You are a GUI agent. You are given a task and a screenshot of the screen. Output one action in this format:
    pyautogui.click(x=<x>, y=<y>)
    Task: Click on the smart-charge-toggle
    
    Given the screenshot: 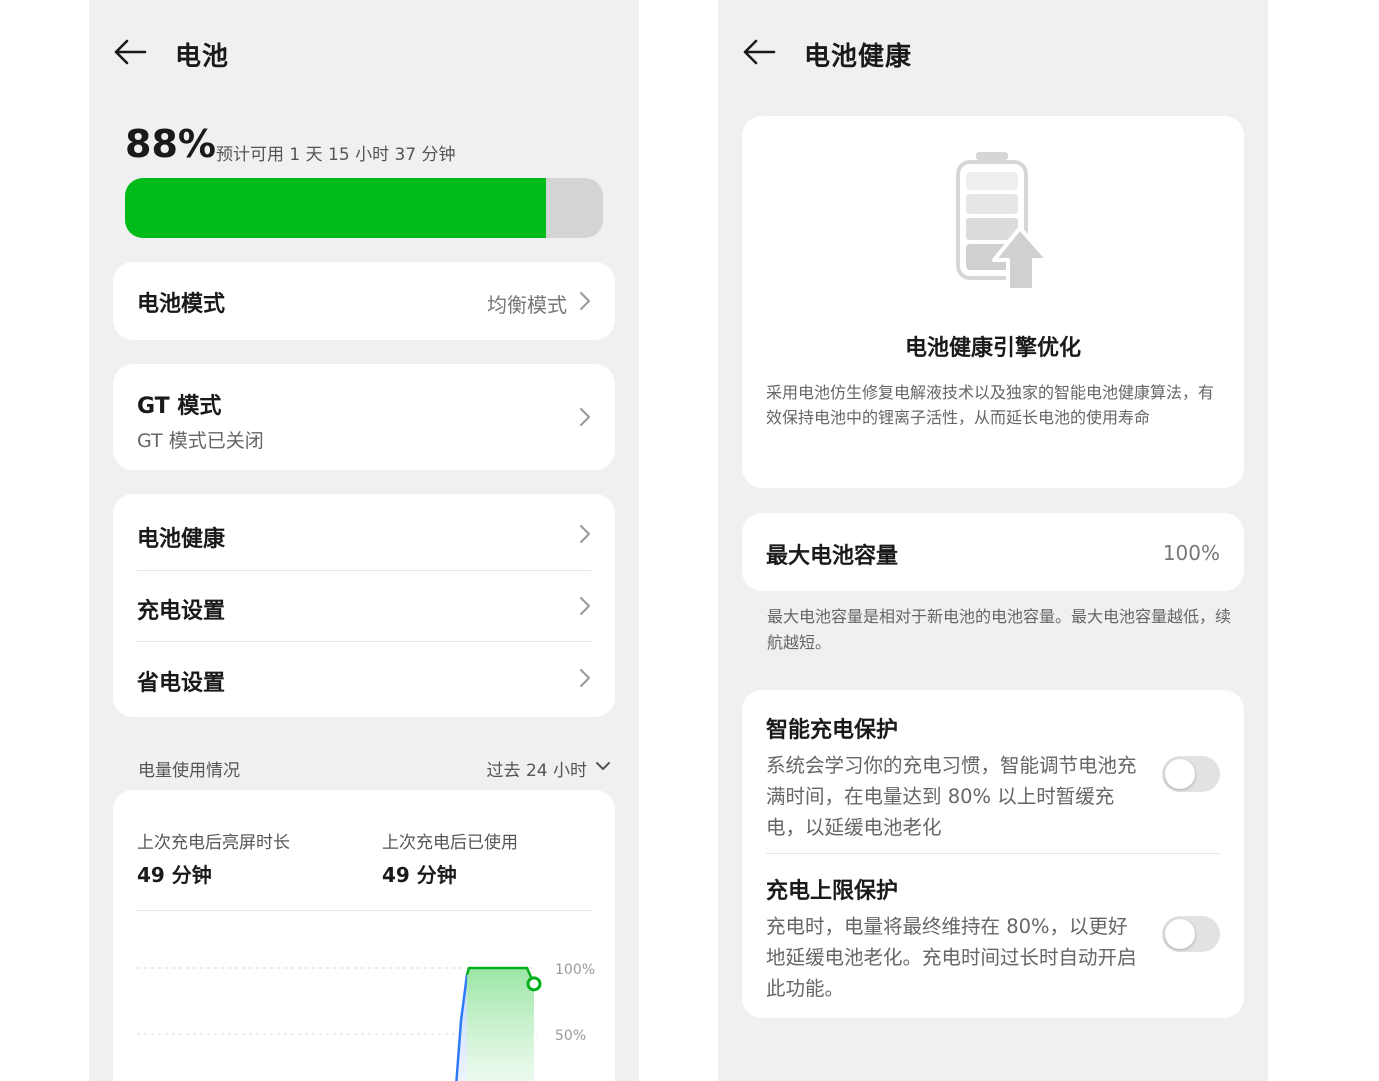 What is the action you would take?
    pyautogui.click(x=1191, y=774)
    